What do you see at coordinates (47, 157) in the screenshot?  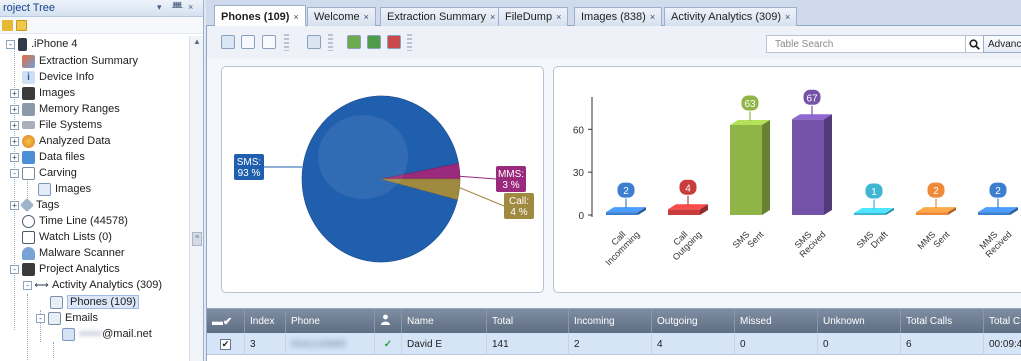 I see `tree-item-data-files: + Data files` at bounding box center [47, 157].